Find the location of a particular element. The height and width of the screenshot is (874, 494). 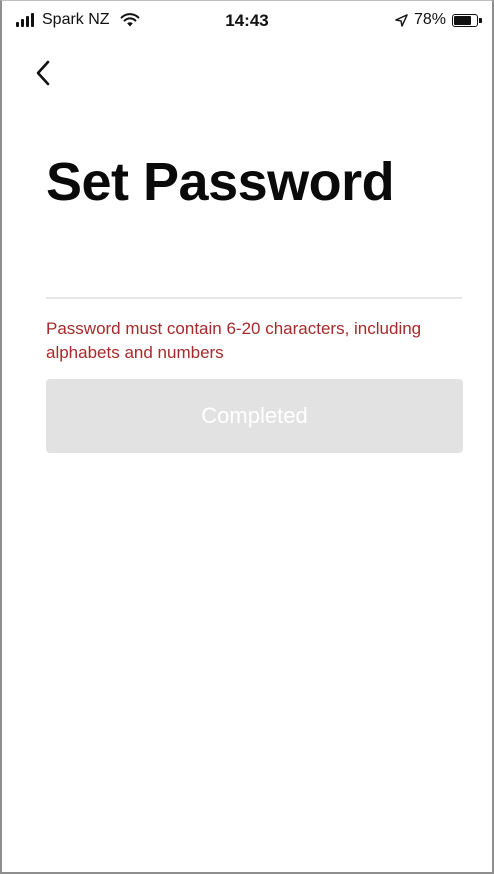

password-field is located at coordinates (254, 277).